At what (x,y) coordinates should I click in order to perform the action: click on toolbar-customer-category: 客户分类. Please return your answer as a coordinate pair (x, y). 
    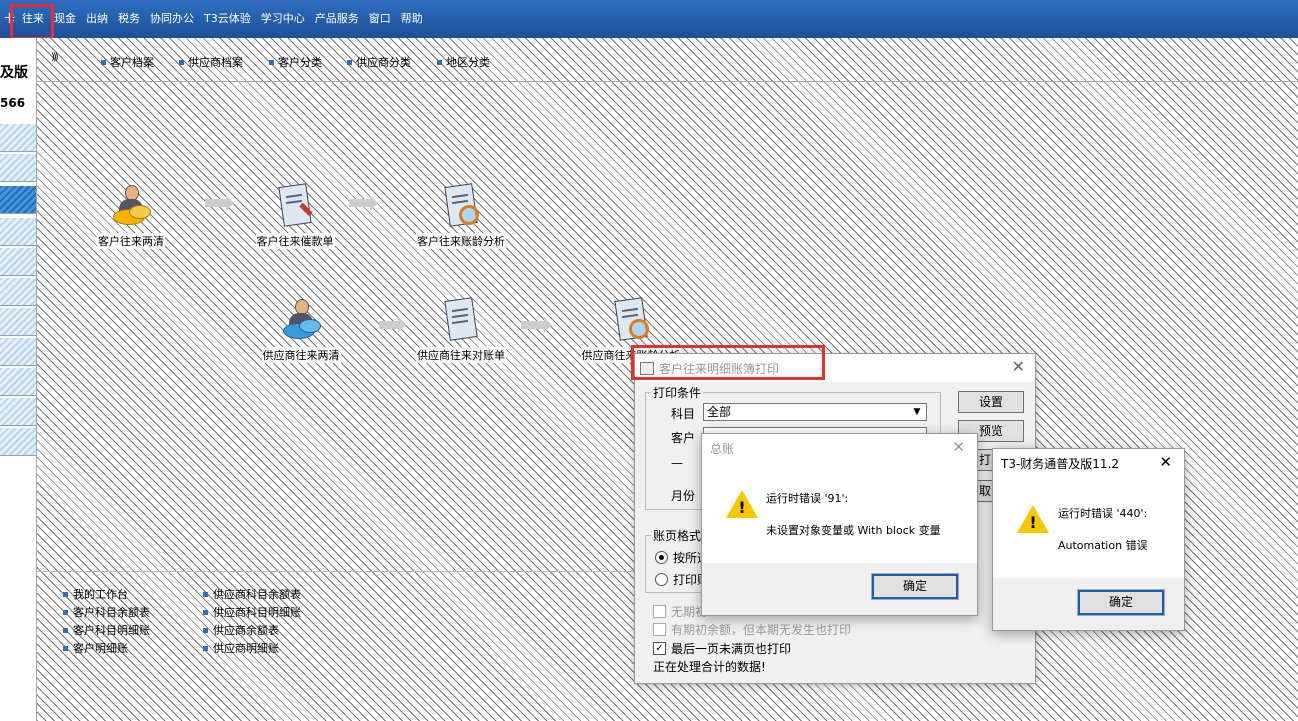
    Looking at the image, I should click on (295, 62).